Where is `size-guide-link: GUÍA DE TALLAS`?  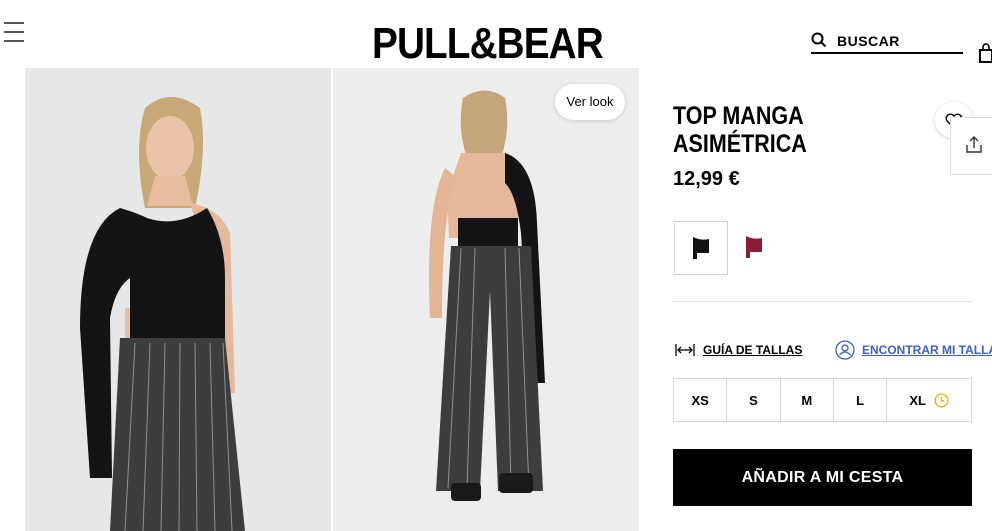 size-guide-link: GUÍA DE TALLAS is located at coordinates (738, 351).